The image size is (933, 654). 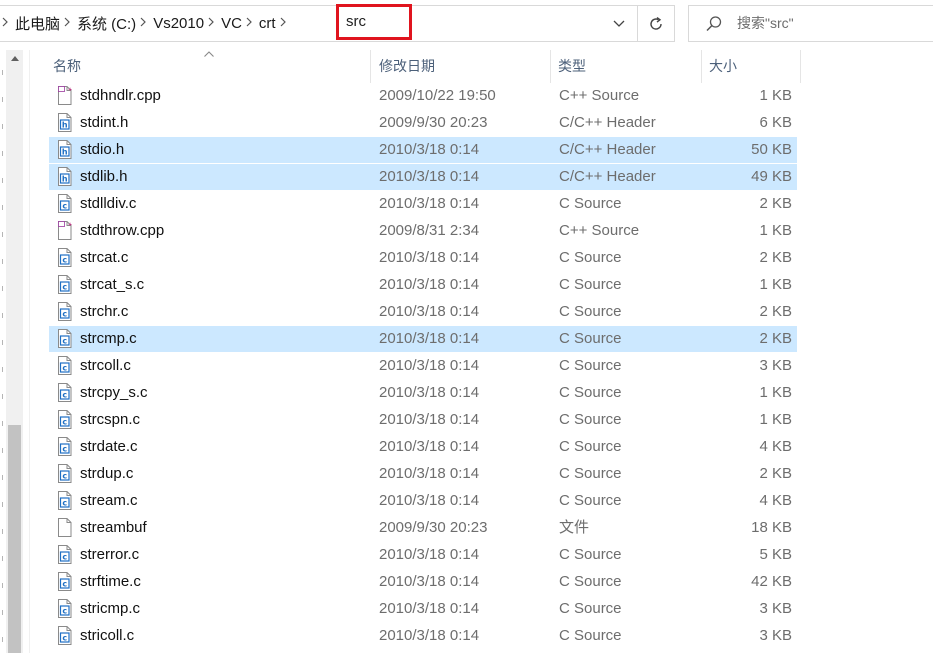 I want to click on file-row: c stdlldiv.c 2010/3/18 0:14 C Source 2 KB, so click(x=423, y=204).